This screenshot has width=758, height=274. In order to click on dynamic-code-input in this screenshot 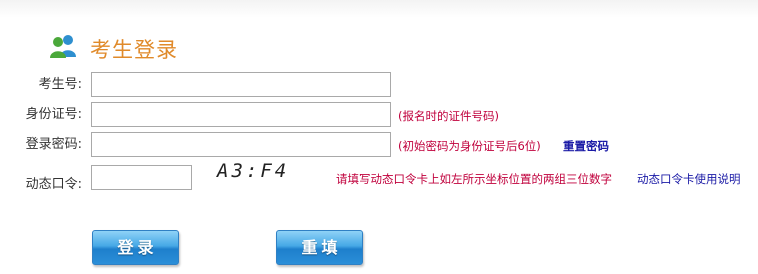, I will do `click(141, 177)`.